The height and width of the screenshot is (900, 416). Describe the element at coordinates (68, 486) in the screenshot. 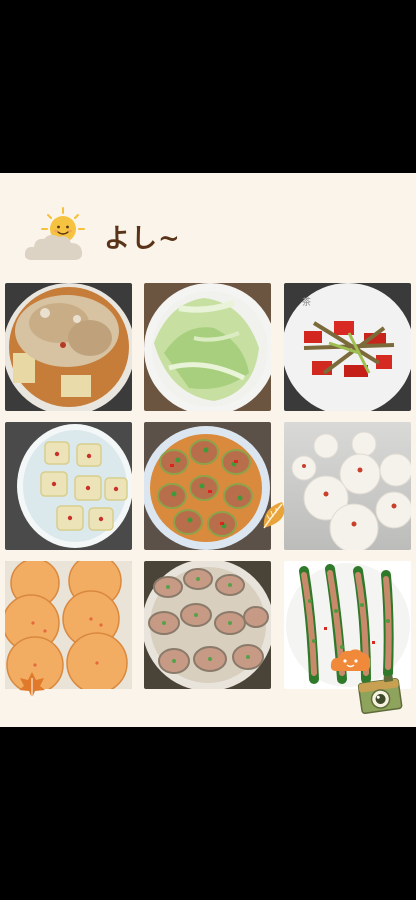

I see `photo-cabbage-rolls` at that location.